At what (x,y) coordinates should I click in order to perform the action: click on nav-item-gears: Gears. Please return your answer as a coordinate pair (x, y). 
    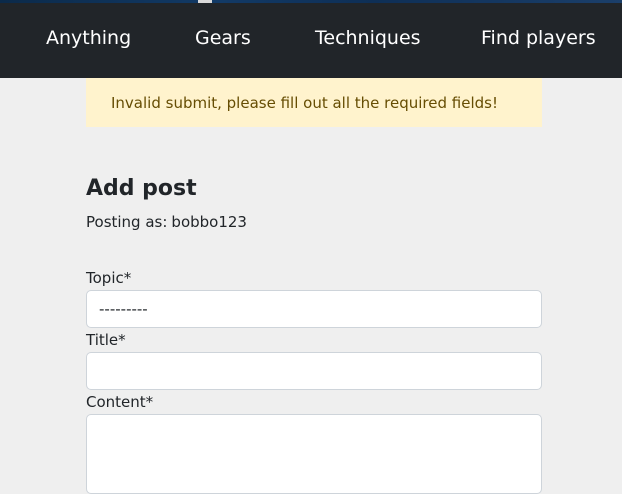
    Looking at the image, I should click on (223, 38).